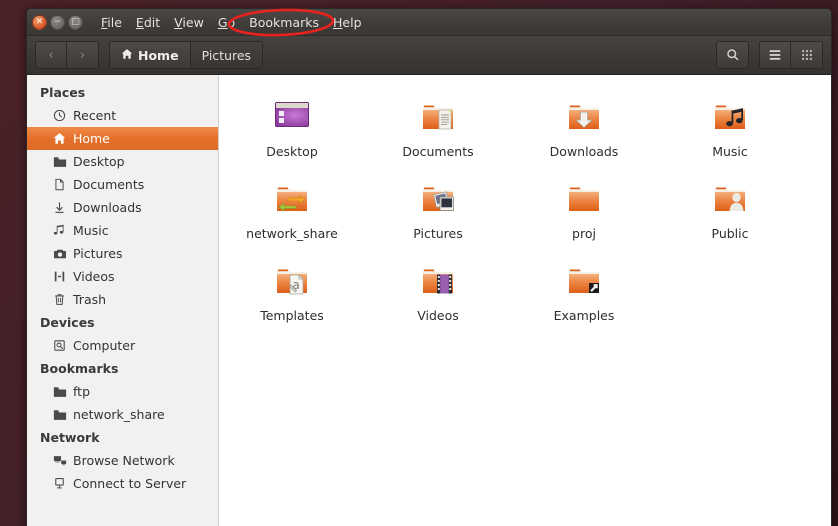 Image resolution: width=838 pixels, height=526 pixels. I want to click on file-item-network-share: network_share, so click(292, 210).